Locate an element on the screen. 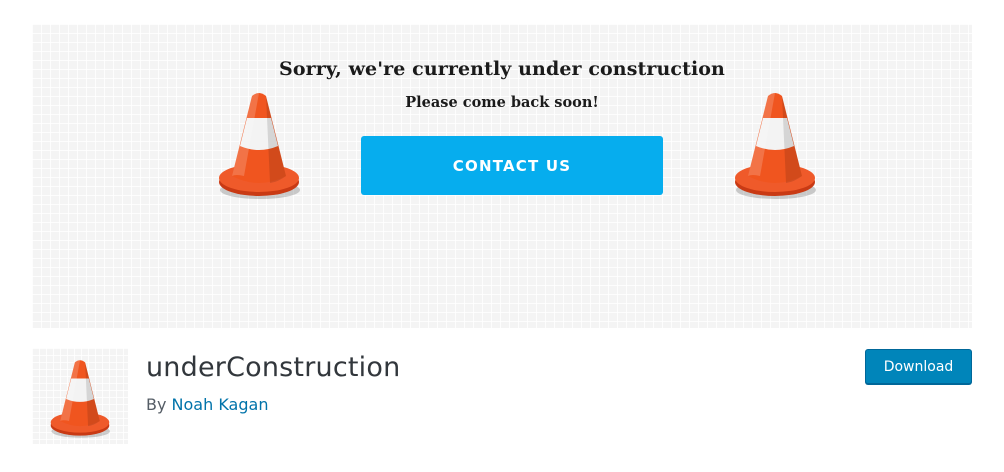 This screenshot has height=472, width=1004. banner-subheading: Please come back soon! is located at coordinates (502, 102).